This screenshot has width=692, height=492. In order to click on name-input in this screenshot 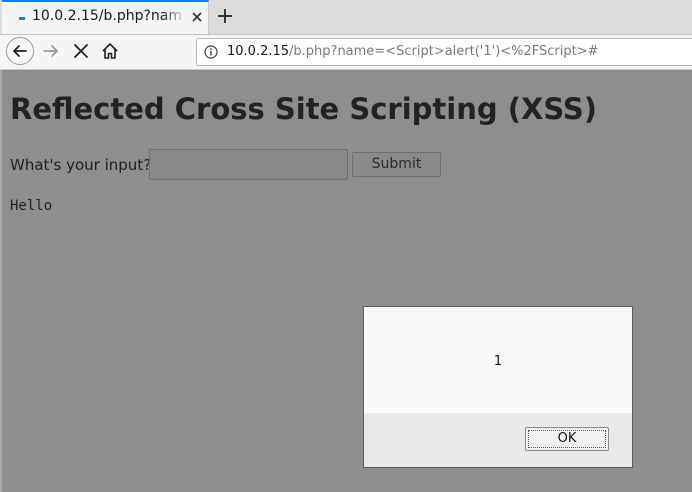, I will do `click(248, 164)`.